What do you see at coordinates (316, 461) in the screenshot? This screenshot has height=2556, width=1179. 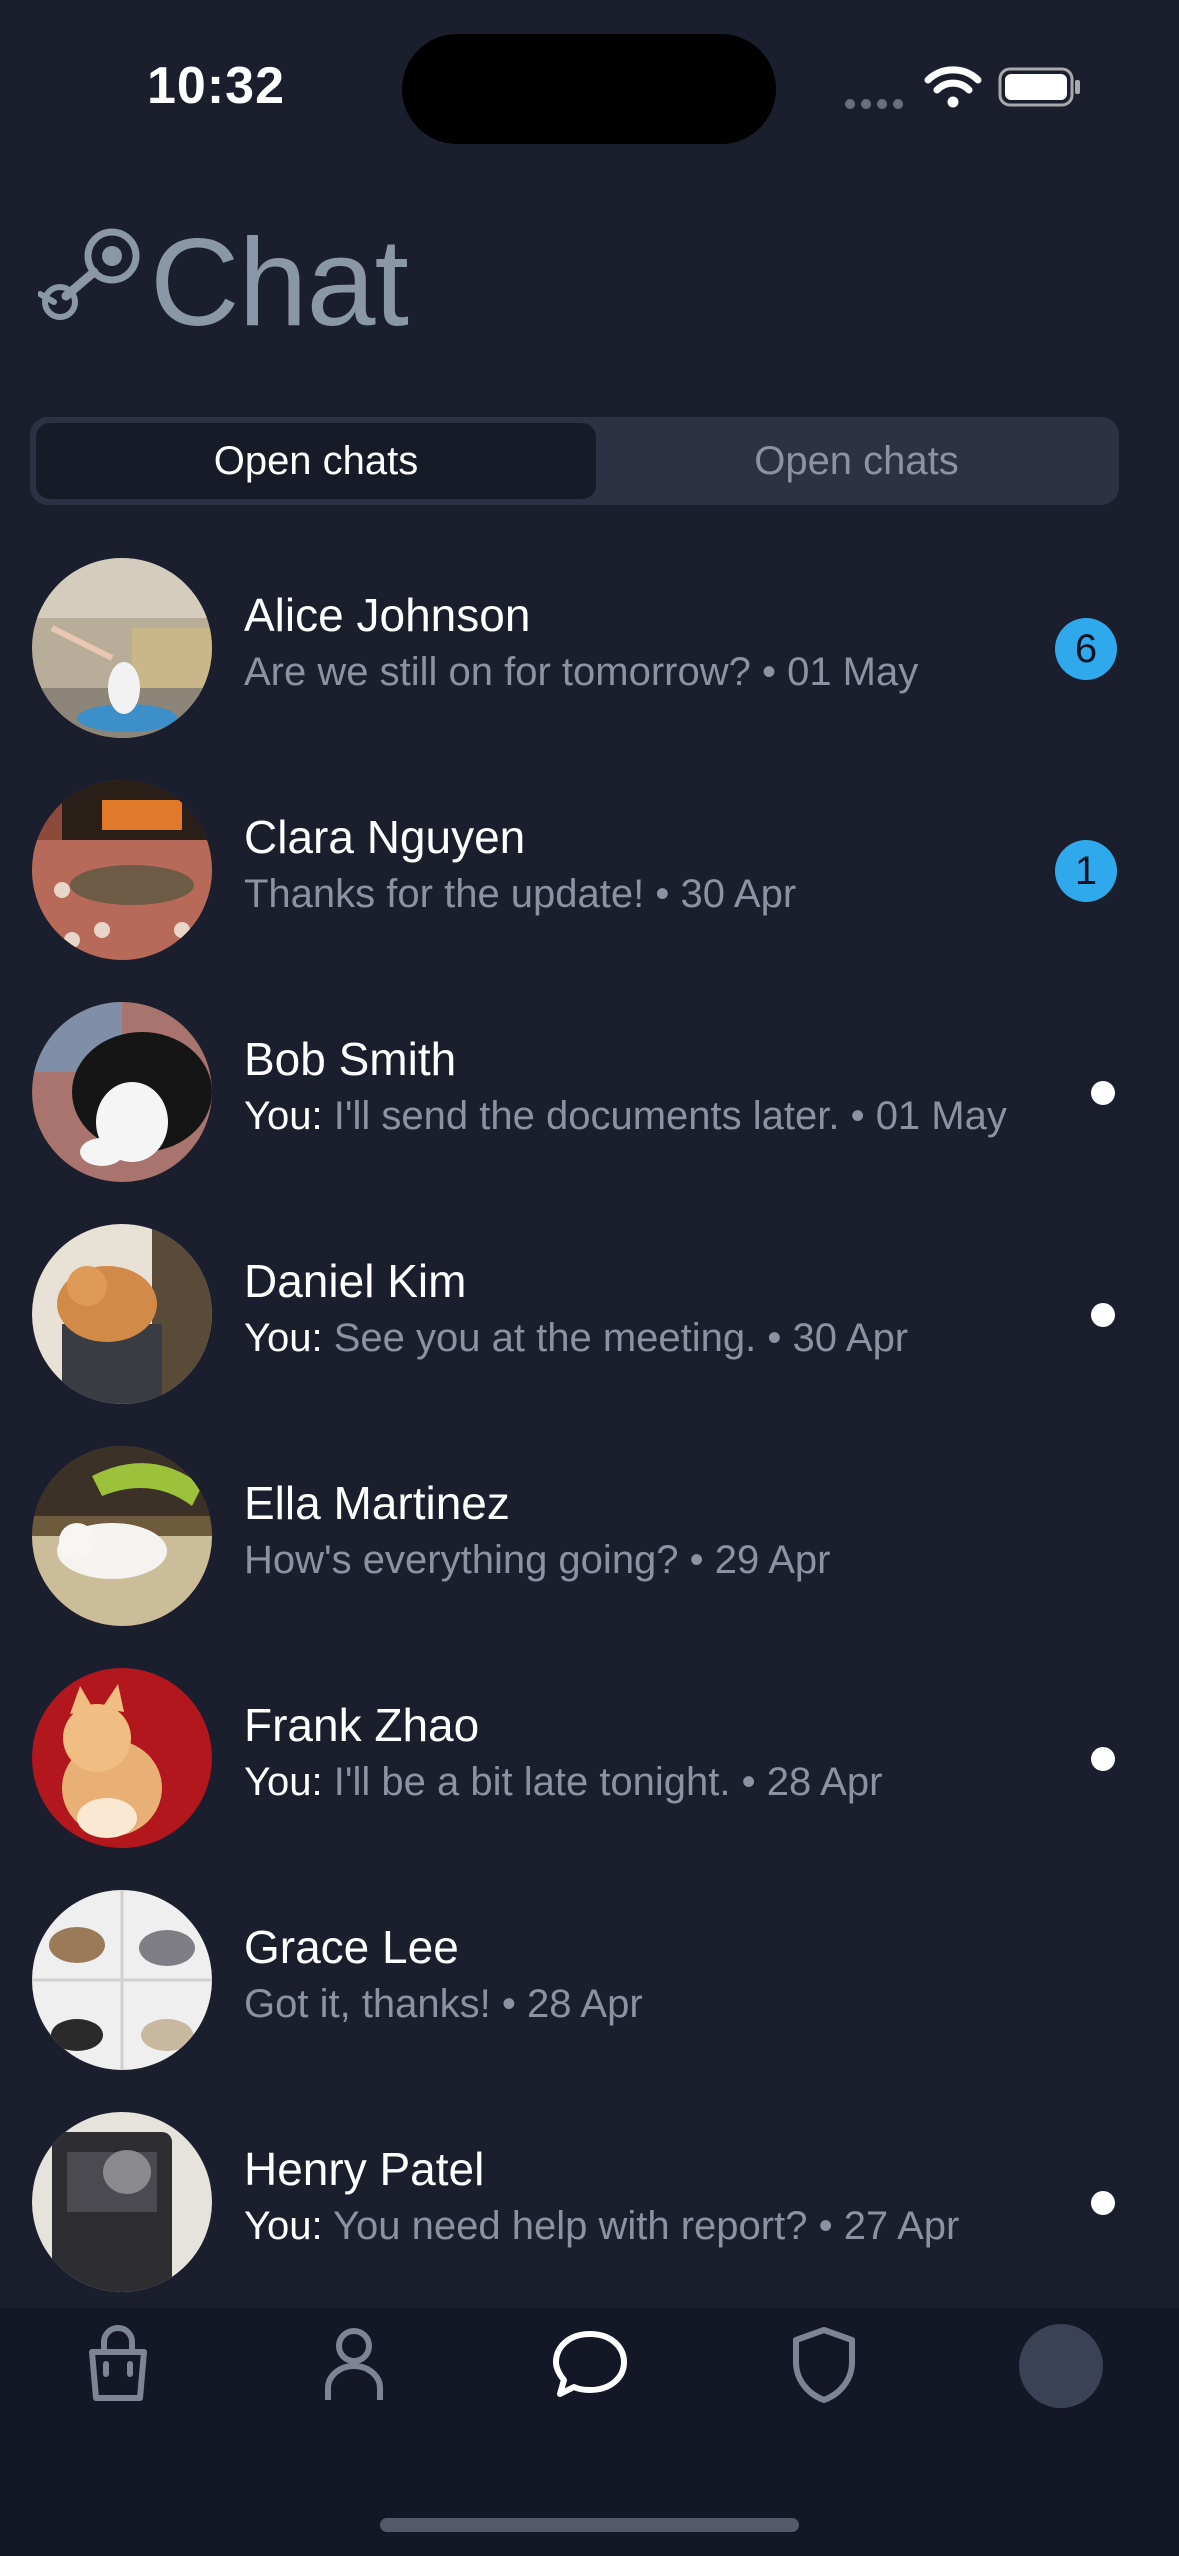 I see `segment-open-chats-left: Open chats` at bounding box center [316, 461].